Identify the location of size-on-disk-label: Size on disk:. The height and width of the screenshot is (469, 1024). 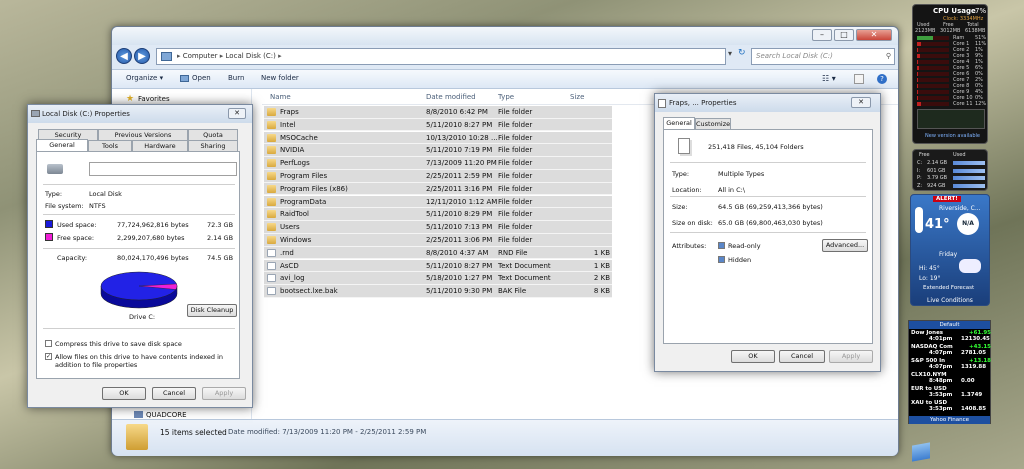
(692, 223).